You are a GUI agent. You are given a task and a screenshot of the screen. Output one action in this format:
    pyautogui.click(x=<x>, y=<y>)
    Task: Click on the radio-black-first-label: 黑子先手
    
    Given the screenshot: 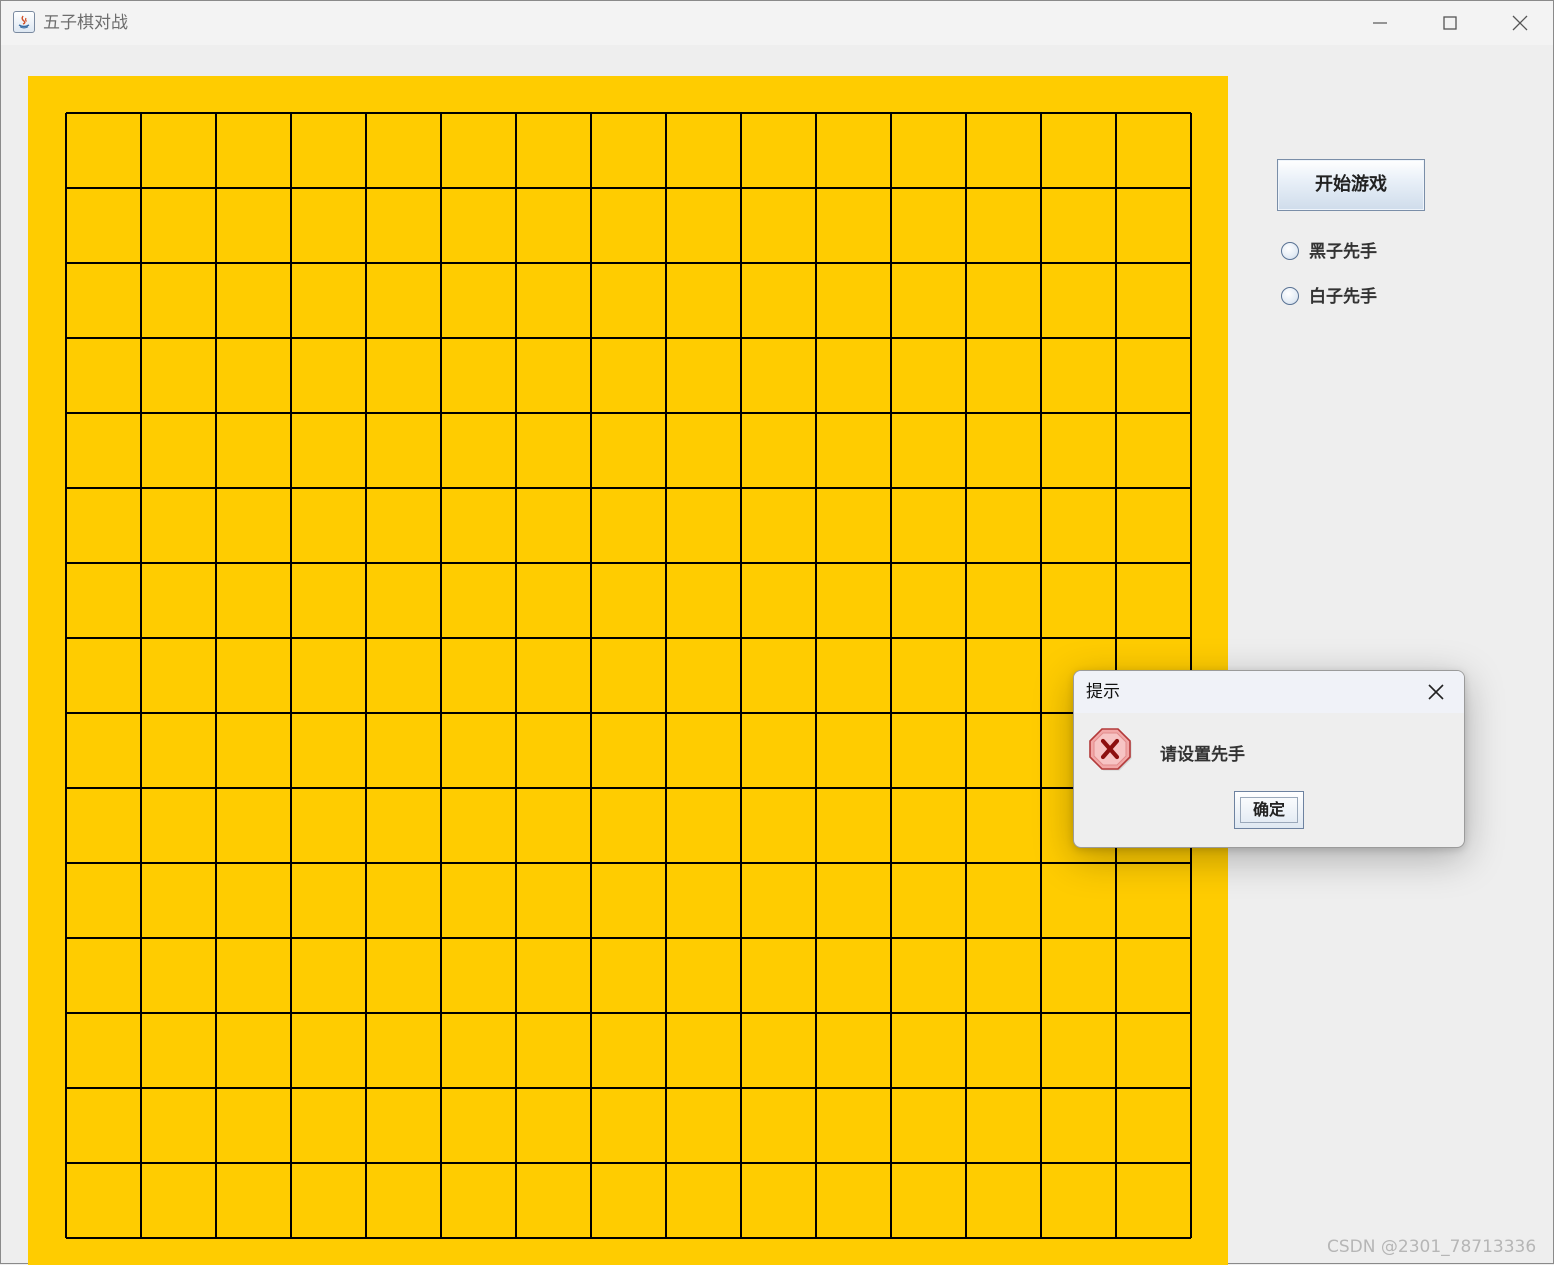 What is the action you would take?
    pyautogui.click(x=1343, y=252)
    